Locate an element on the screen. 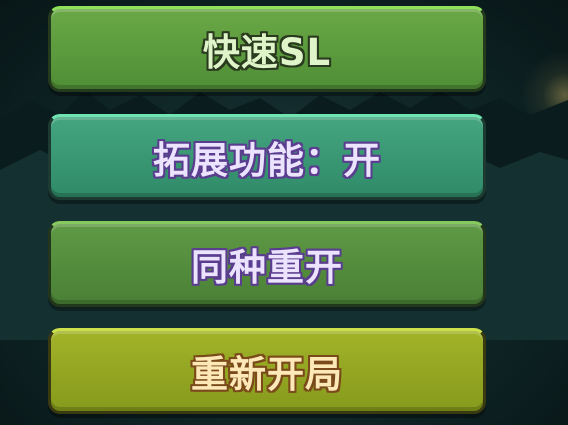  extend-features-label: 拓展功能：开 is located at coordinates (267, 160).